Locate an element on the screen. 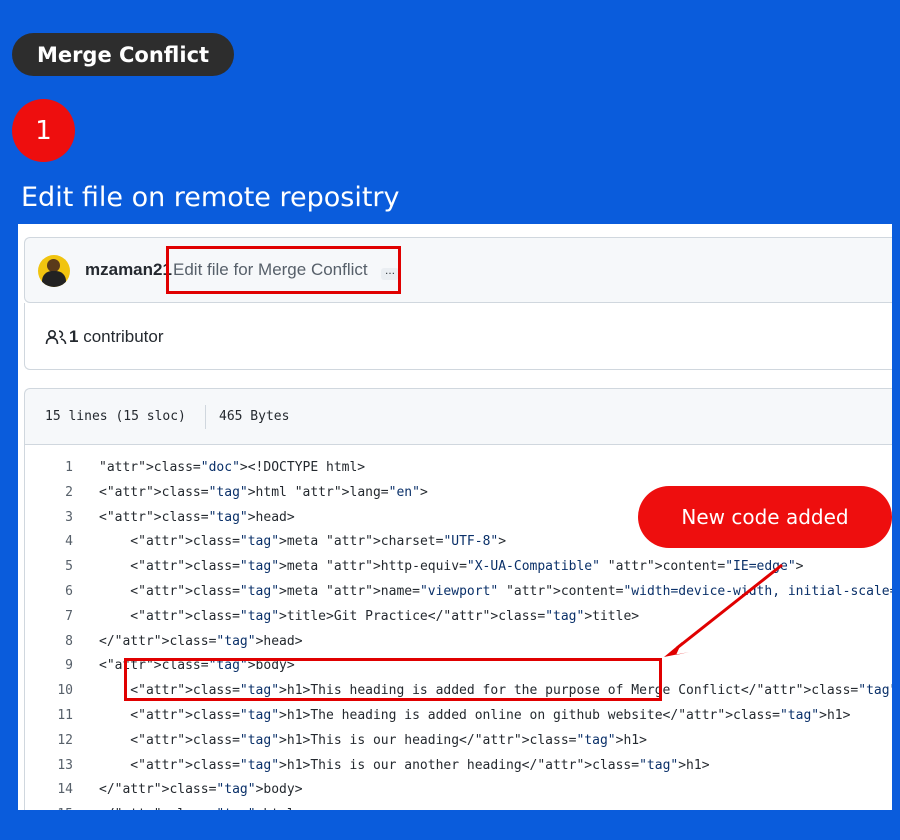 The image size is (900, 840). line-number: 5 is located at coordinates (49, 566).